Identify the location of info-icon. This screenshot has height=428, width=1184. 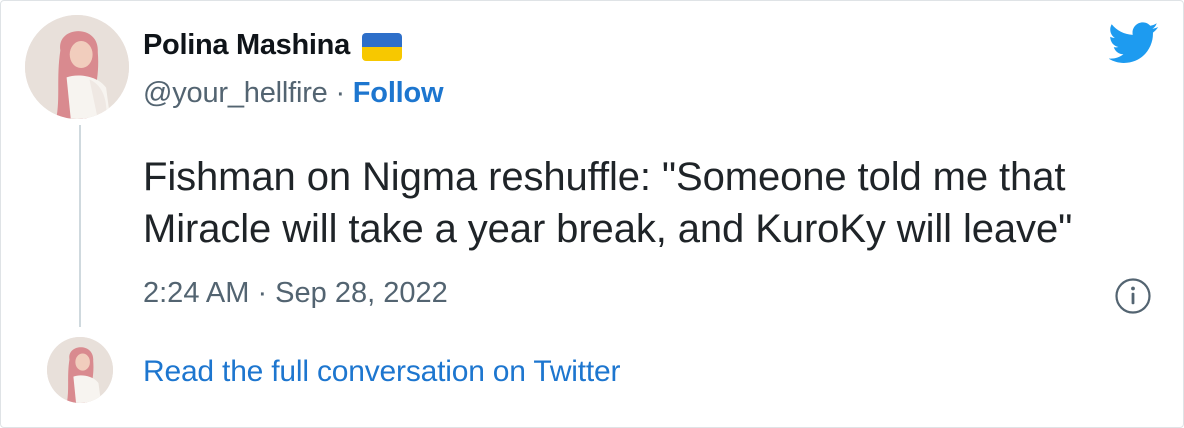
(1133, 296).